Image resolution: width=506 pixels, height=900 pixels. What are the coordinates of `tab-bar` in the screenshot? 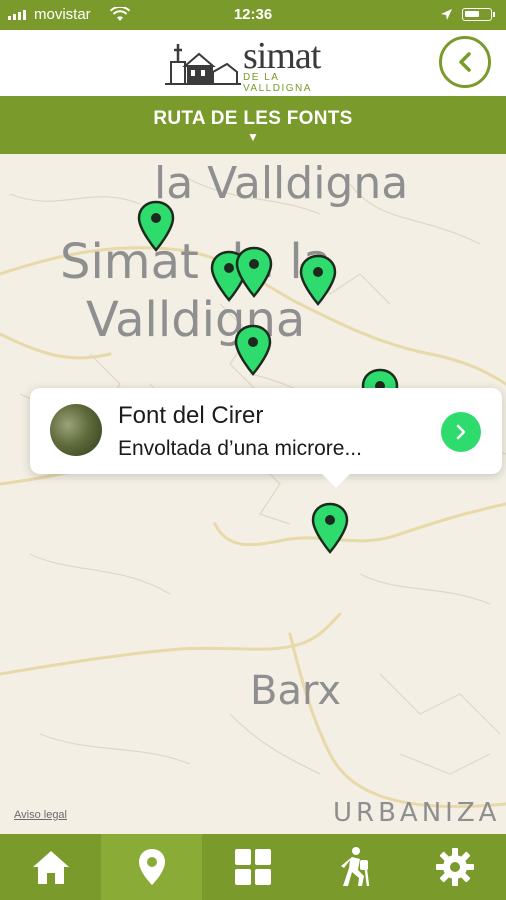 It's located at (253, 867).